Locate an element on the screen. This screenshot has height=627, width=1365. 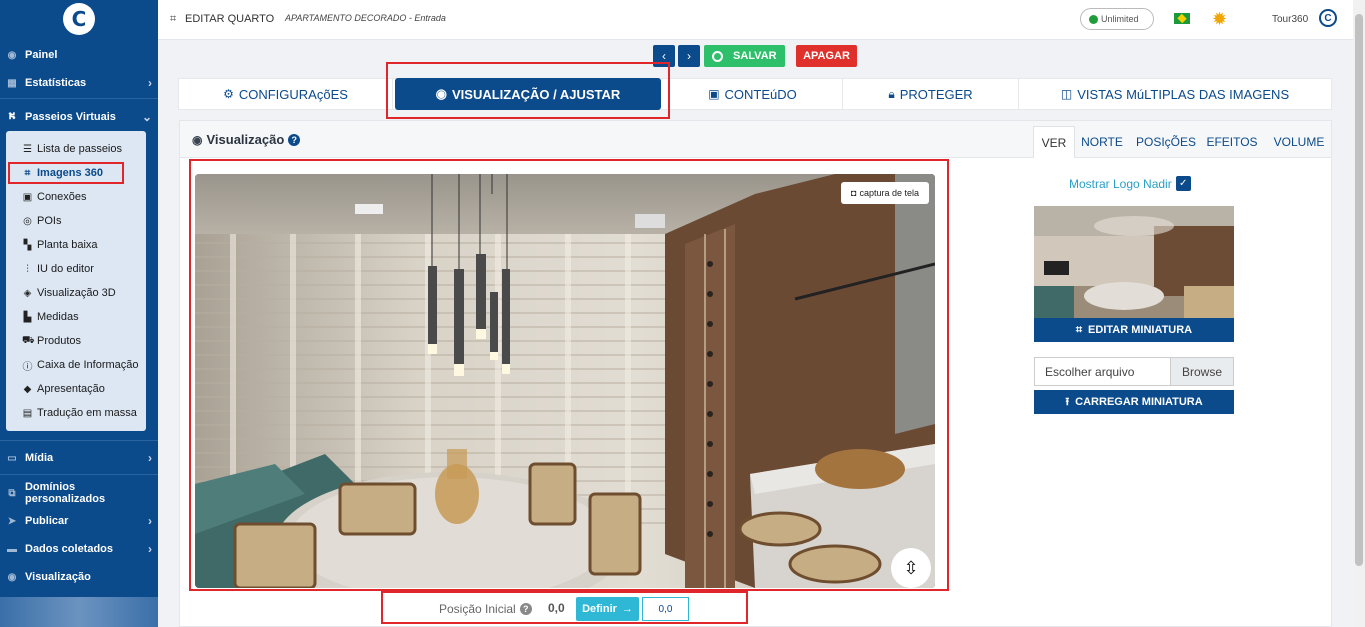
sidebar-item-midia: ▭ Mídia › is located at coordinates (79, 458).